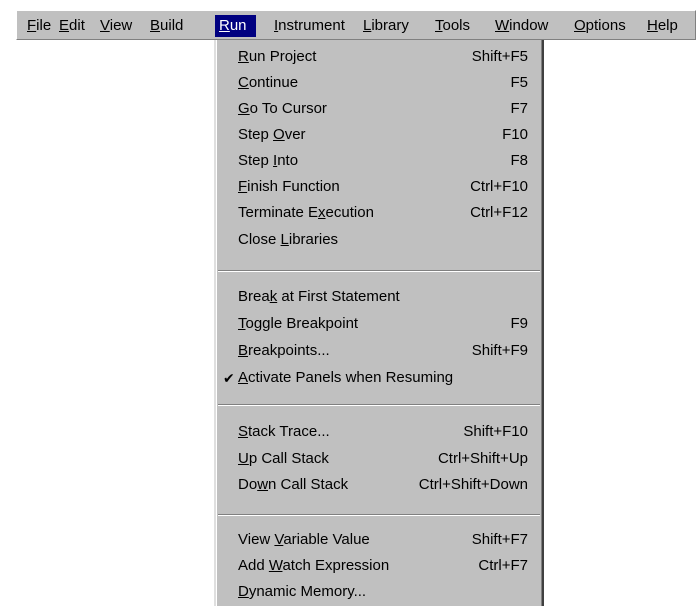 The image size is (700, 606). I want to click on menu-item-breakpoints: Breakpoints... Shift+F9, so click(379, 351).